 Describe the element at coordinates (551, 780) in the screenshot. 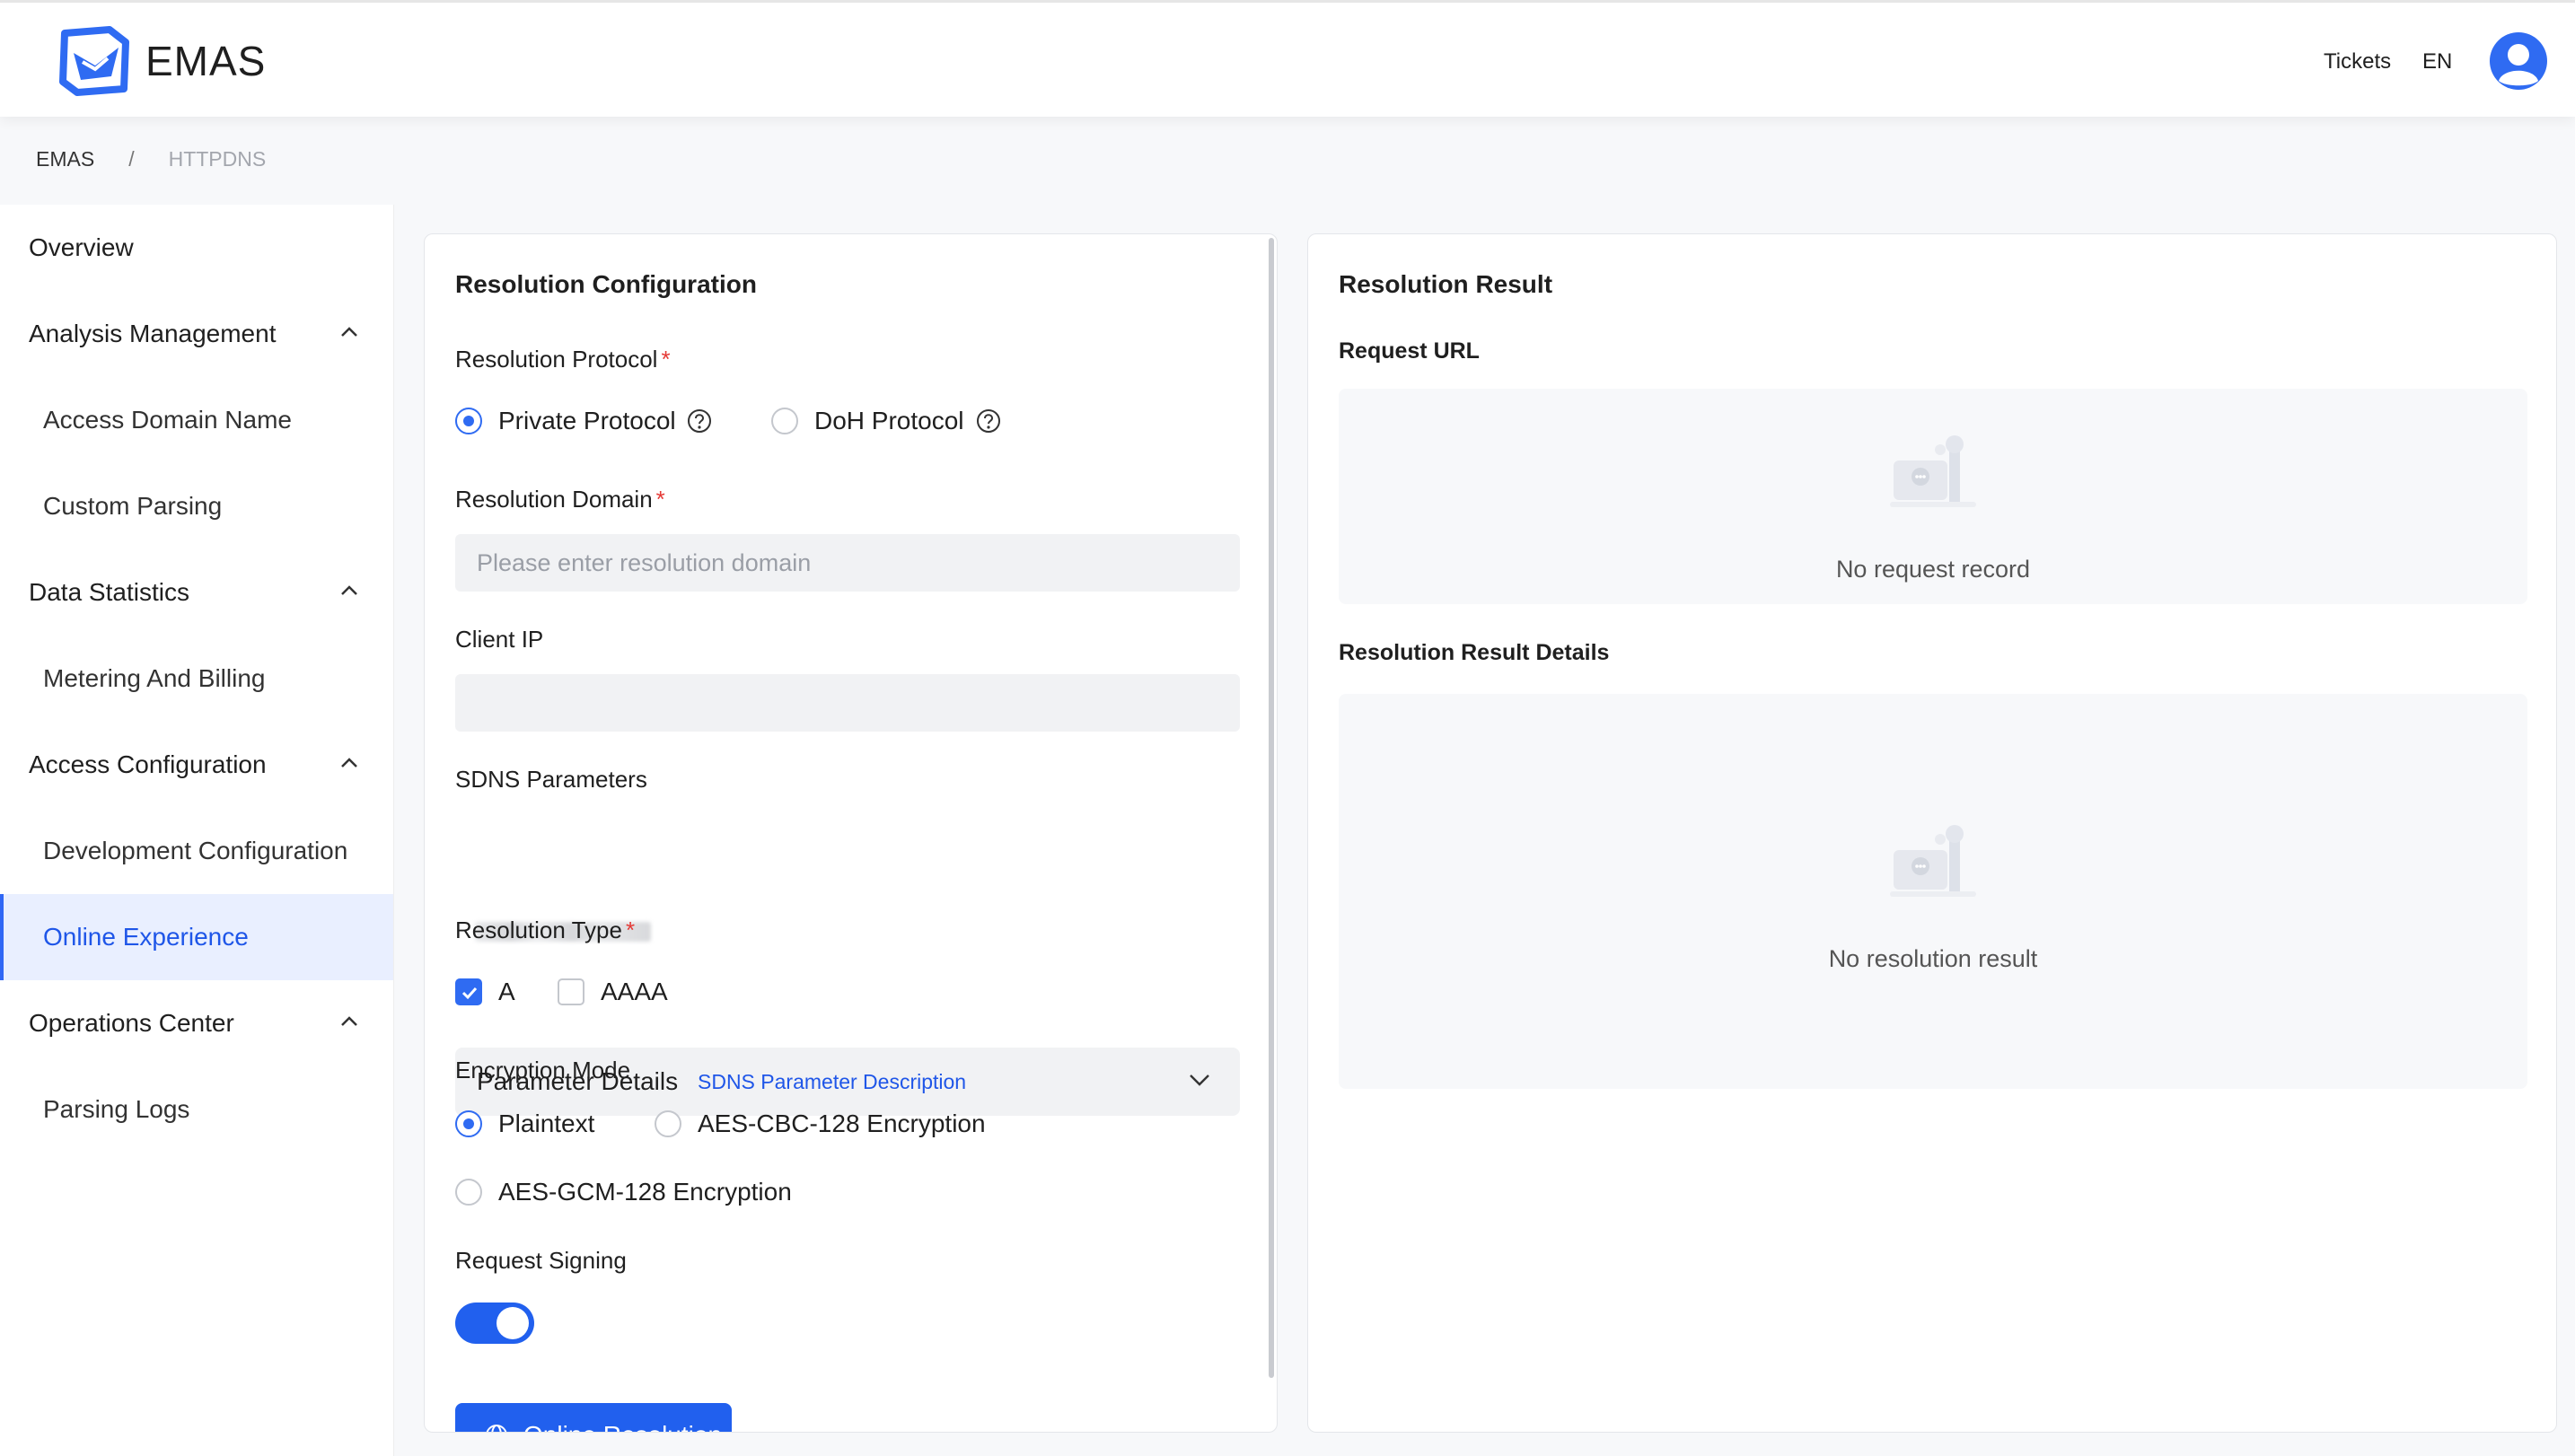

I see `sdns-label: SDNS Parameters` at that location.